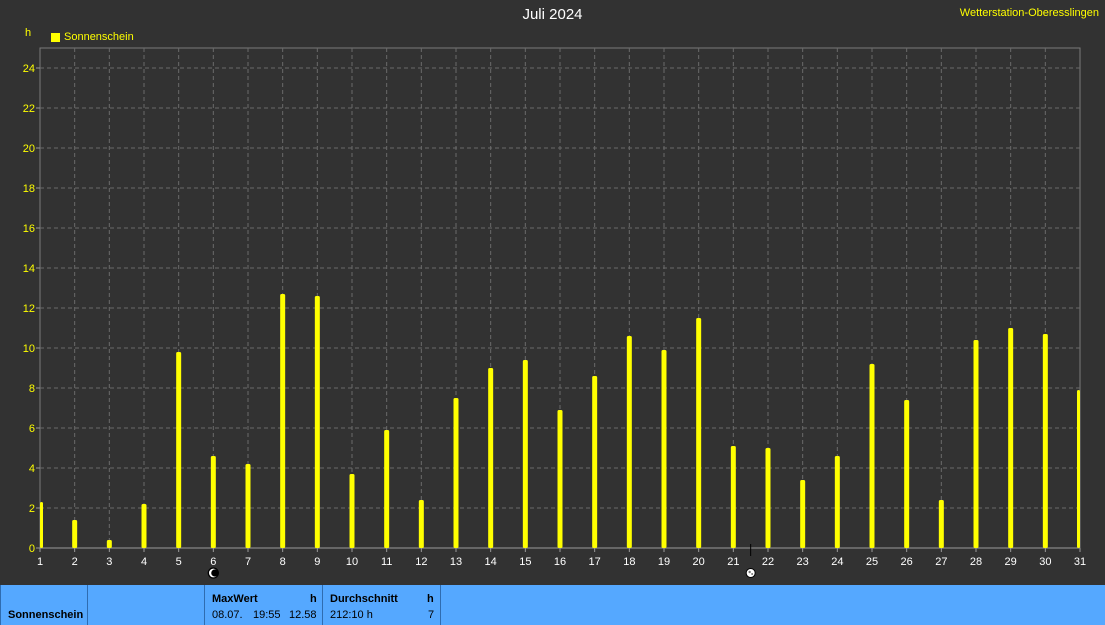  What do you see at coordinates (29, 69) in the screenshot?
I see `y-tick-label: 24` at bounding box center [29, 69].